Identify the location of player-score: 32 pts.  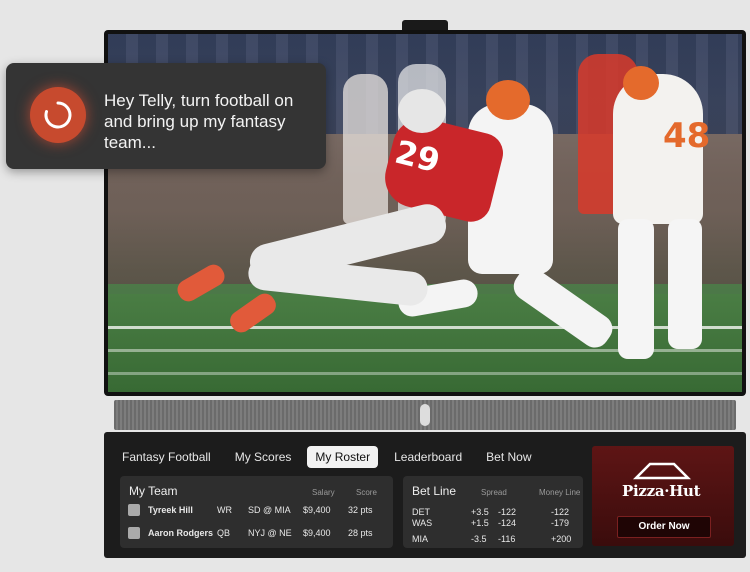
(360, 510).